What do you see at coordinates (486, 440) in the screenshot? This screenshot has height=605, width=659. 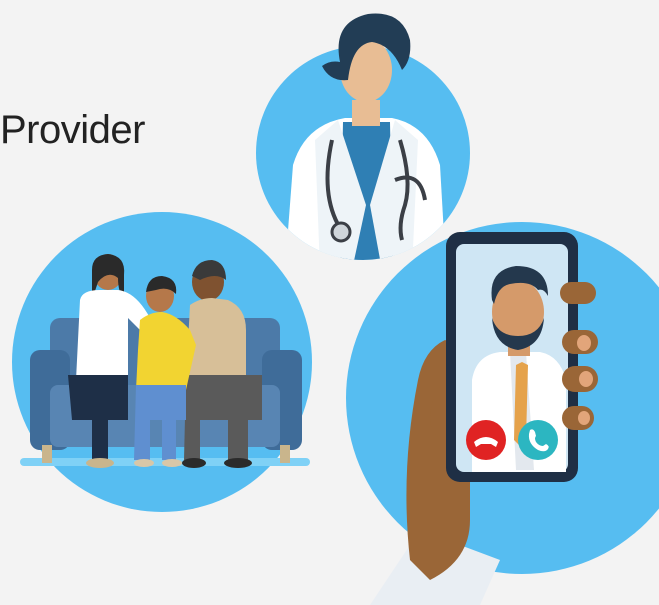 I see `decline-call-button` at bounding box center [486, 440].